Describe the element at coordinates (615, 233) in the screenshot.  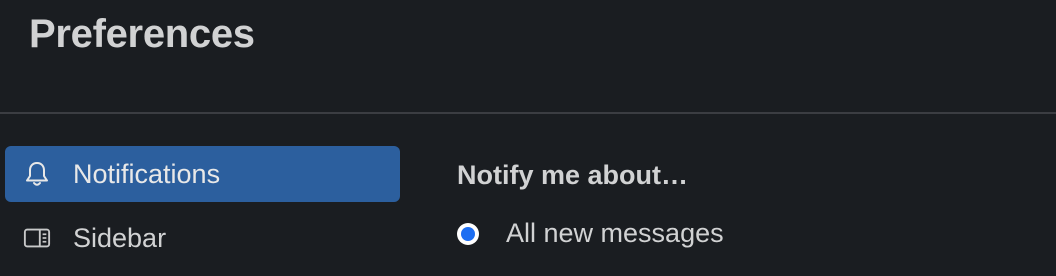
I see `option-label: All new messages` at that location.